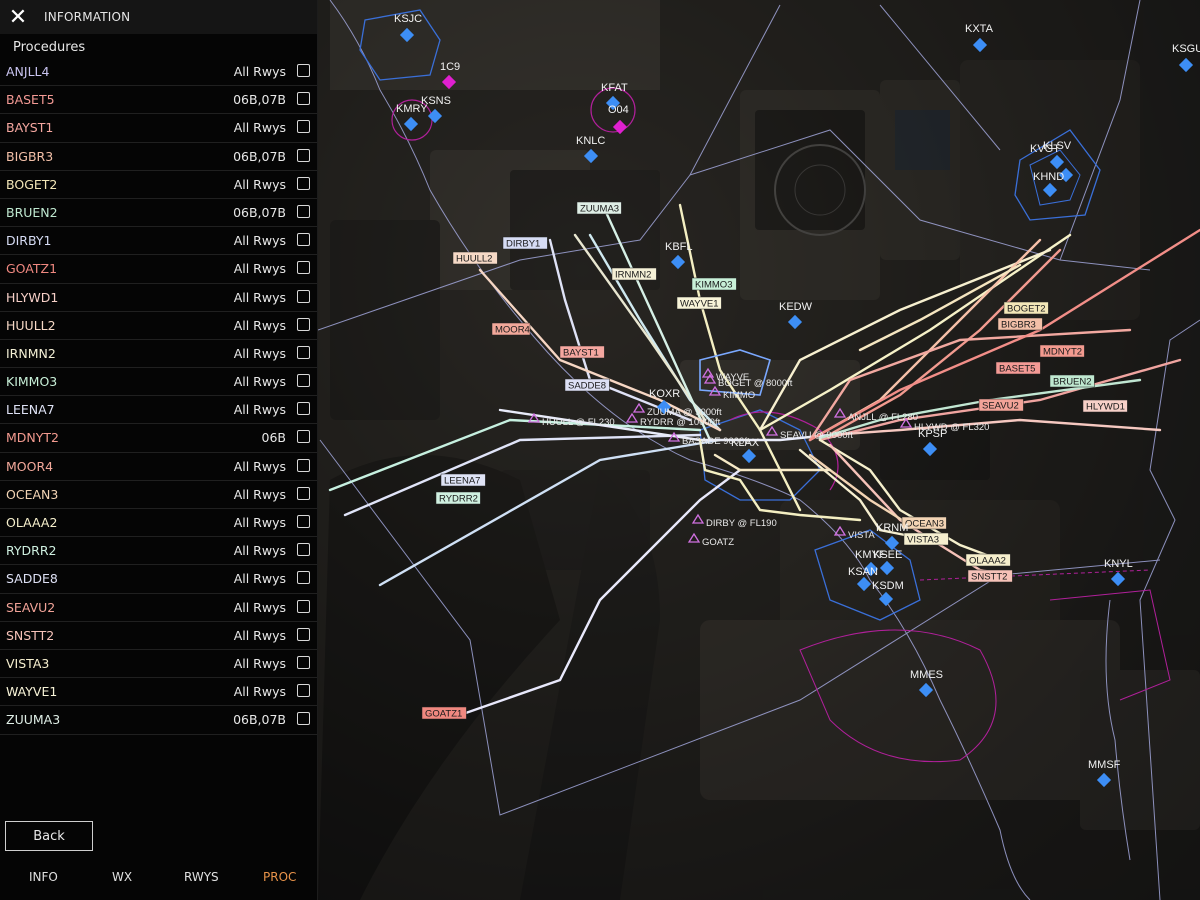 The width and height of the screenshot is (1200, 900). What do you see at coordinates (1018, 368) in the screenshot?
I see `route-tag: BASET5` at bounding box center [1018, 368].